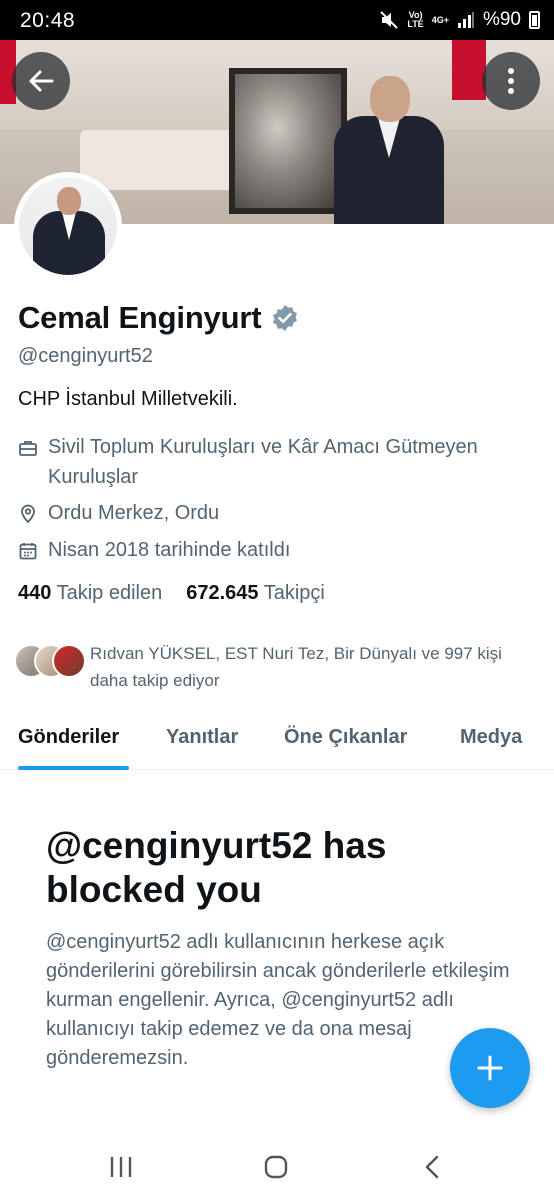 Image resolution: width=554 pixels, height=1200 pixels. I want to click on tab-posts: Gönderiler, so click(68, 737).